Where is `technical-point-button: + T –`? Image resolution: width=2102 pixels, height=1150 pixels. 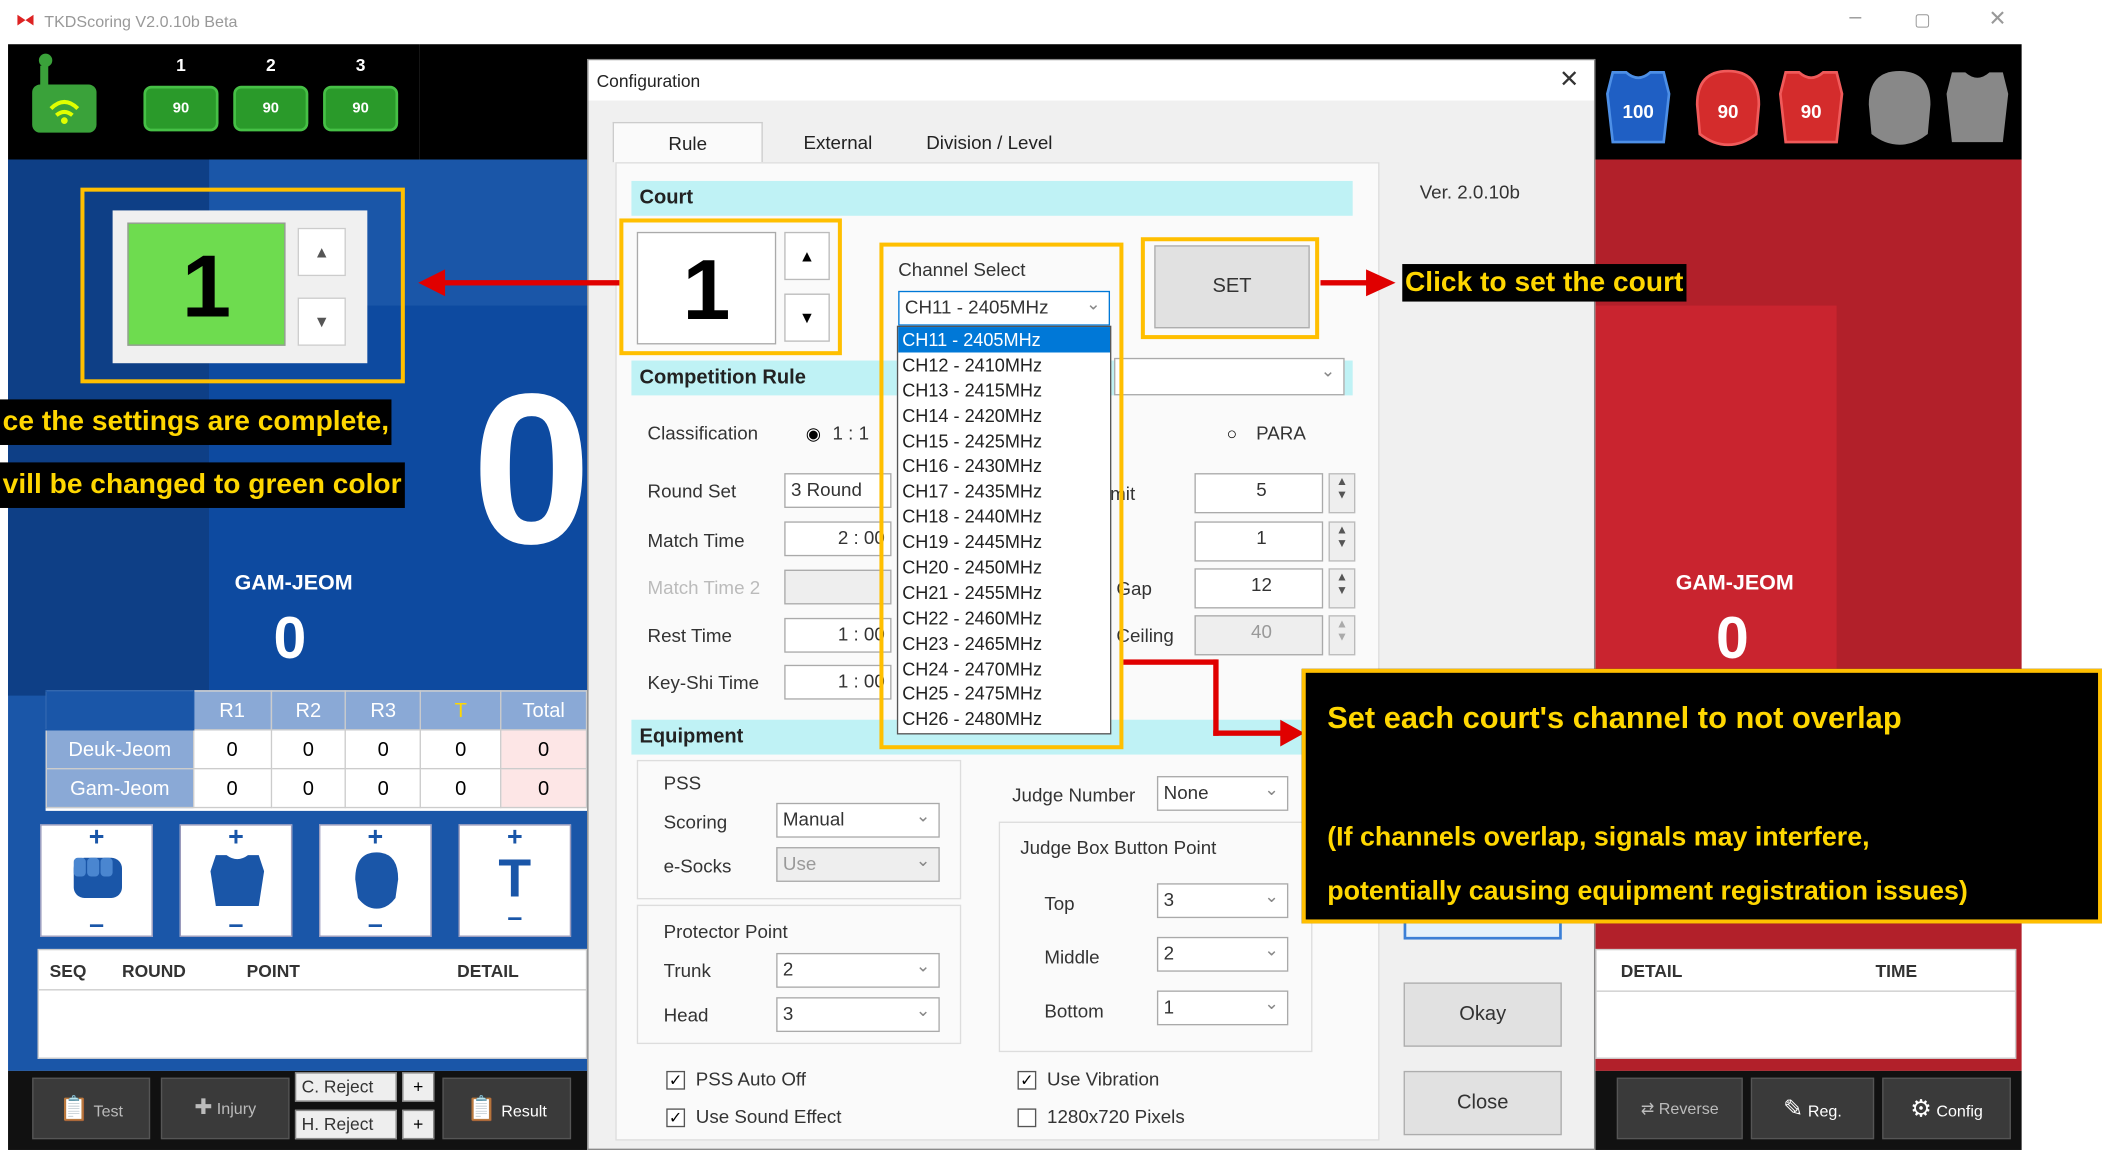
technical-point-button: + T – is located at coordinates (515, 880).